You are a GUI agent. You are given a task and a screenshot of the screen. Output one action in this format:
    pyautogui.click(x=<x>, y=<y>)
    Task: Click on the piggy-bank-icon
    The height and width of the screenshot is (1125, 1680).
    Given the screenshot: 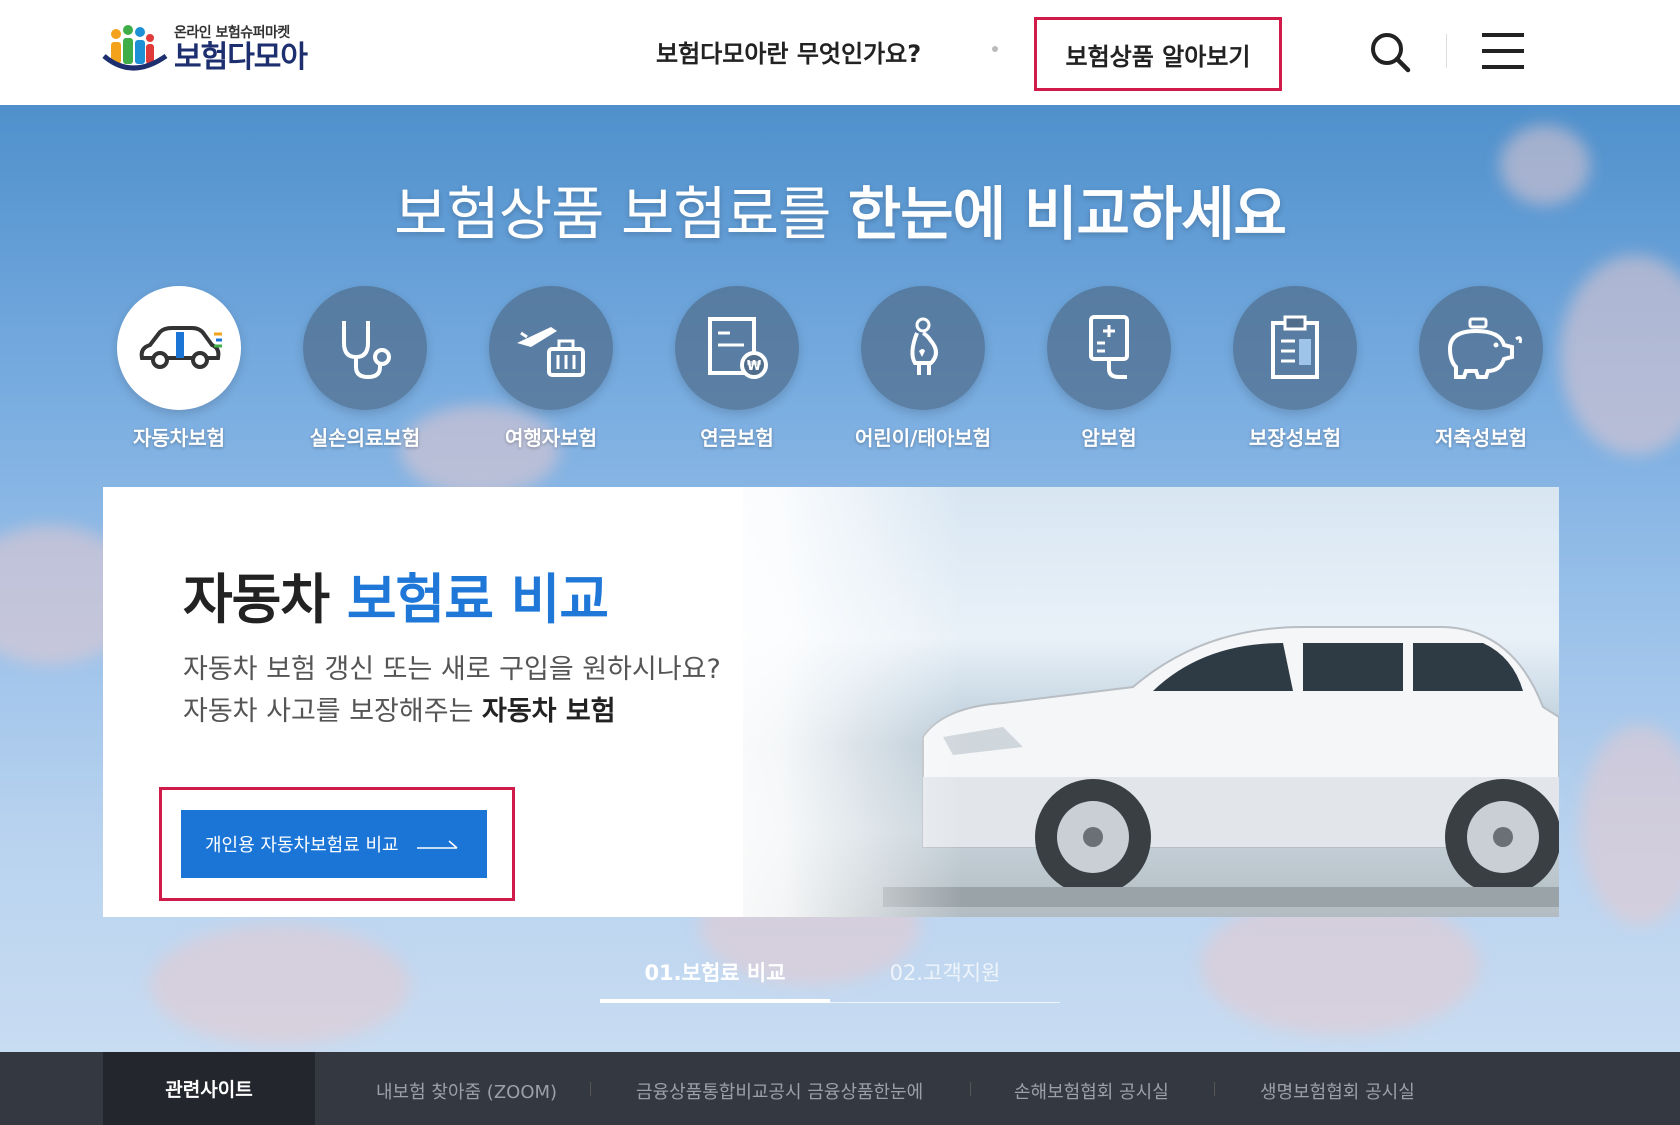 What is the action you would take?
    pyautogui.click(x=1484, y=348)
    